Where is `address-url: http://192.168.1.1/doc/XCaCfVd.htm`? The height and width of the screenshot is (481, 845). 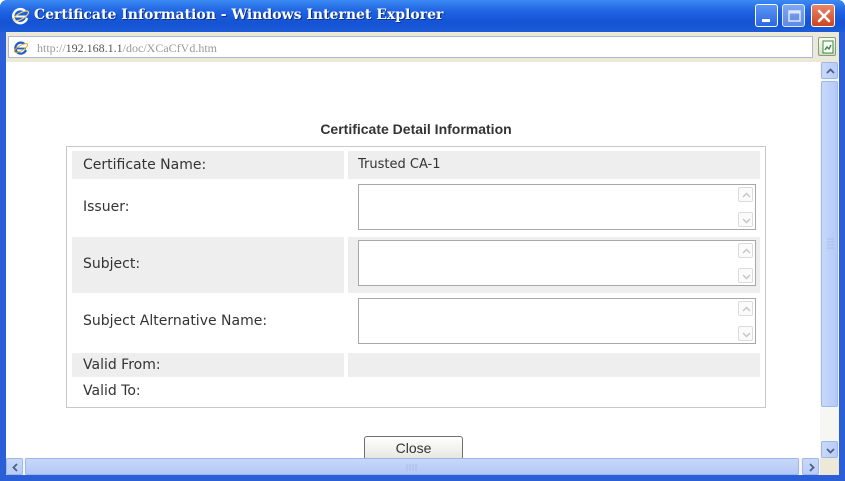 address-url: http://192.168.1.1/doc/XCaCfVd.htm is located at coordinates (127, 48).